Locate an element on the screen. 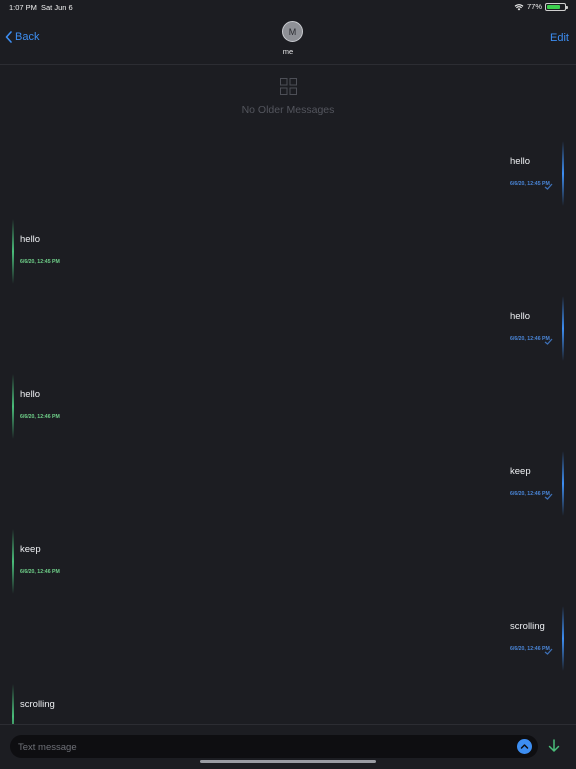 Image resolution: width=576 pixels, height=769 pixels. wifi-icon is located at coordinates (519, 6).